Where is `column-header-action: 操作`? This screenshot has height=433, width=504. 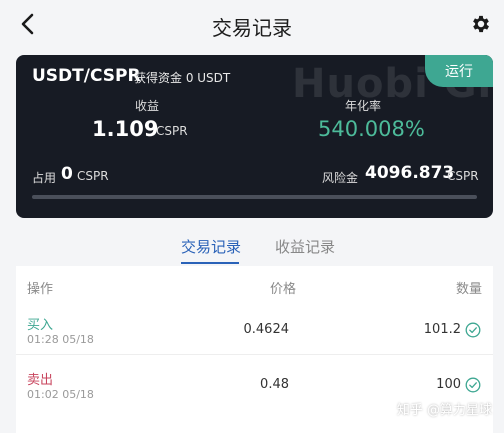 column-header-action: 操作 is located at coordinates (40, 289).